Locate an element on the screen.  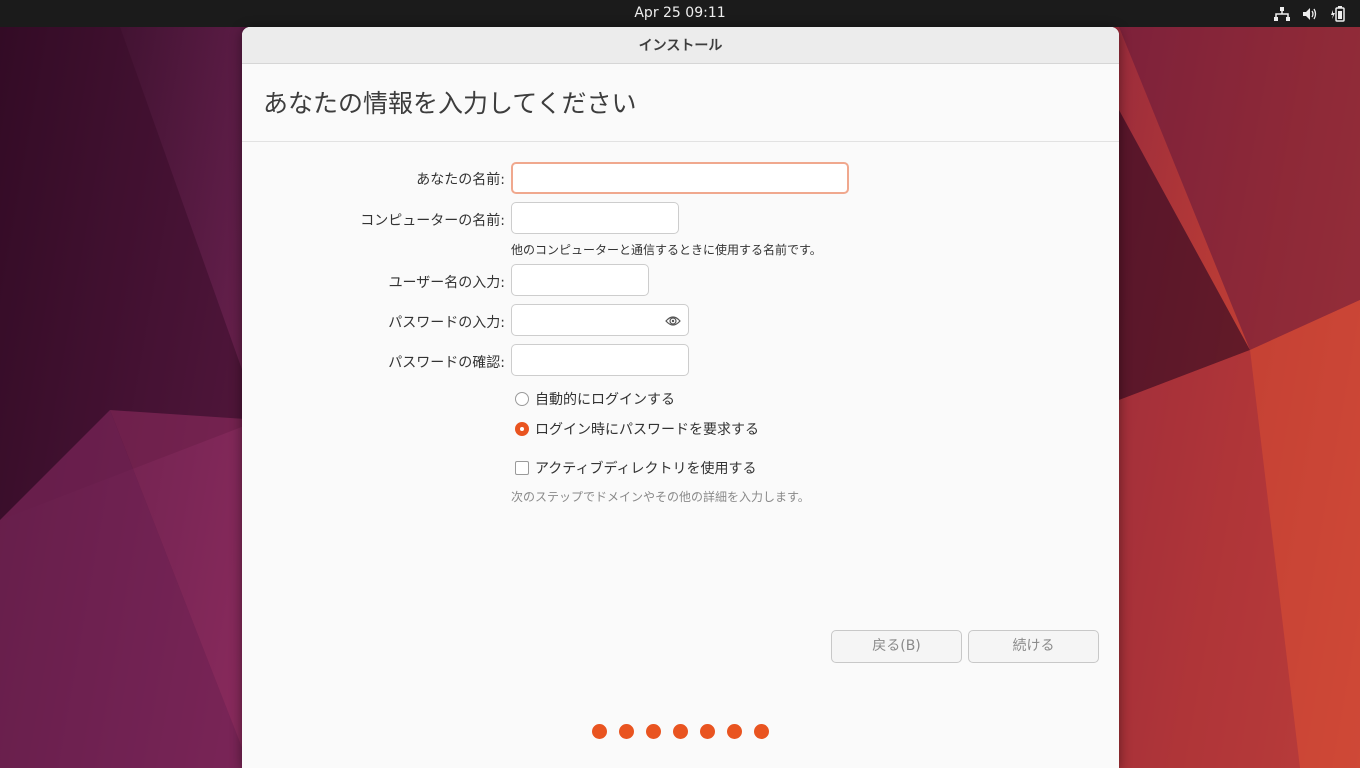
name-label: あなたの名前: is located at coordinates (460, 180).